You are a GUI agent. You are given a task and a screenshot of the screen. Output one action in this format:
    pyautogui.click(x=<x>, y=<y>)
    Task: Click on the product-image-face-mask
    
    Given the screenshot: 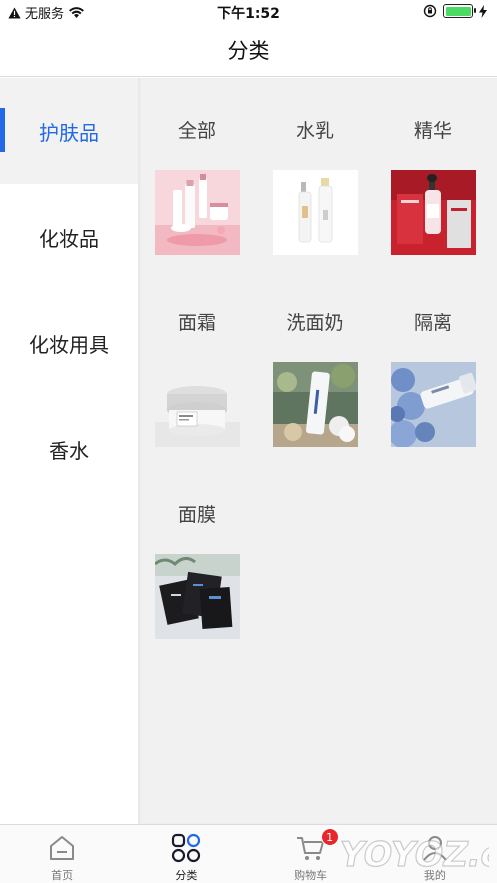 What is the action you would take?
    pyautogui.click(x=197, y=596)
    